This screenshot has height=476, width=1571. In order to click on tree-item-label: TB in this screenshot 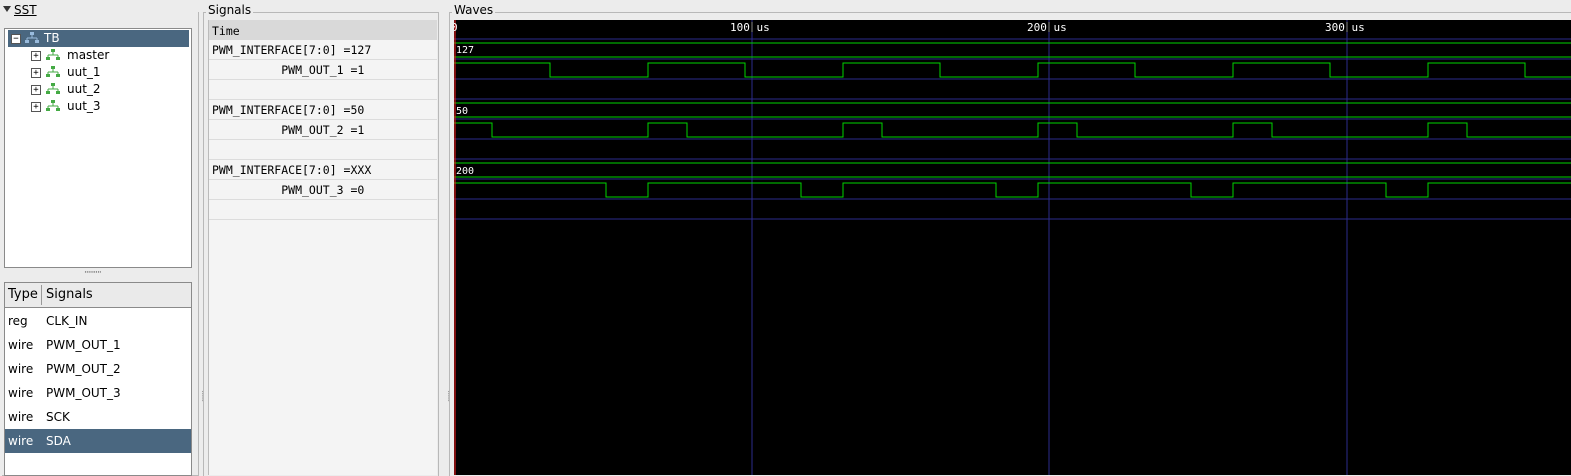, I will do `click(52, 38)`.